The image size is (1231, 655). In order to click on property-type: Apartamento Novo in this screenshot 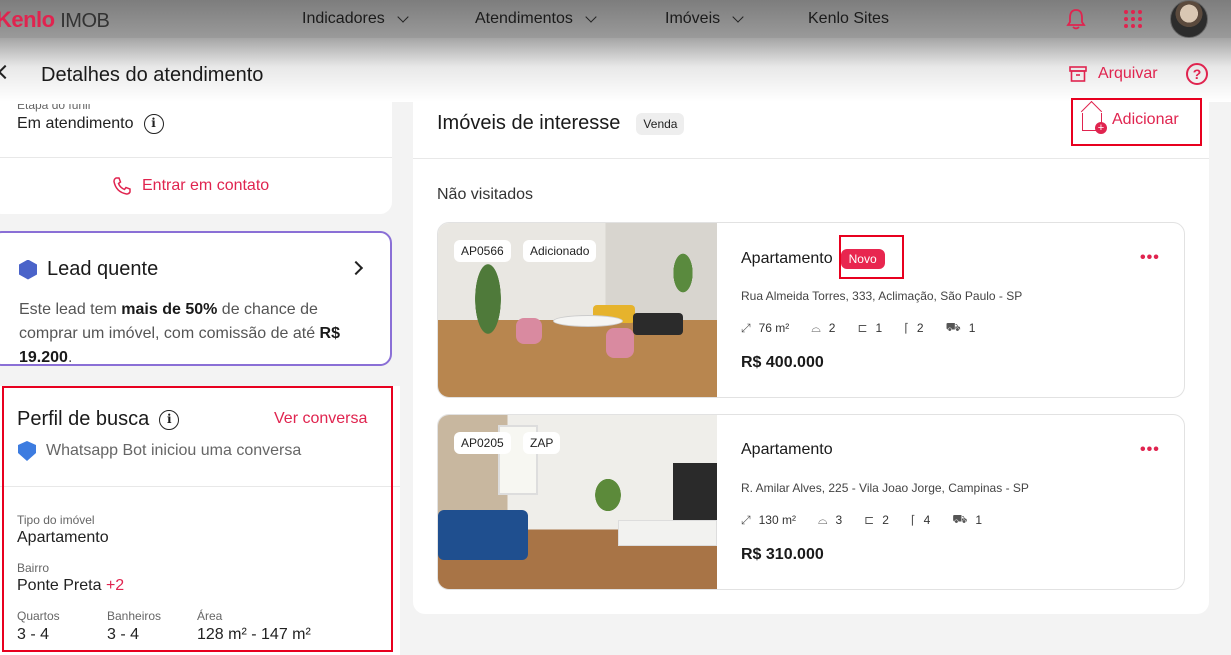, I will do `click(813, 259)`.